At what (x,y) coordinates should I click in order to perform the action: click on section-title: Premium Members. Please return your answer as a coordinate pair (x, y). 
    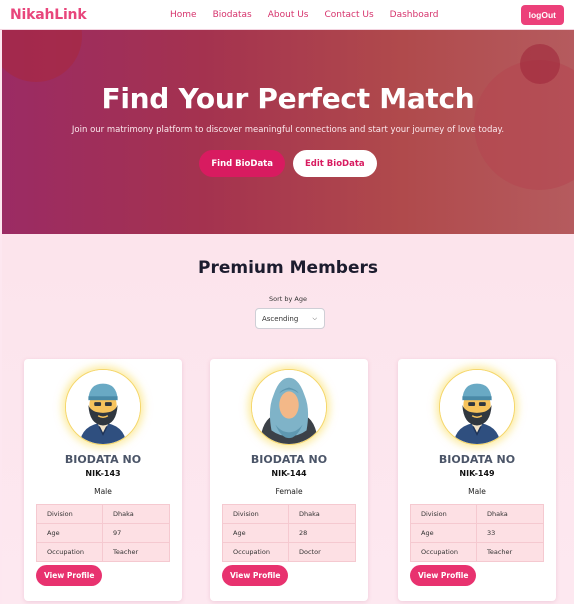
    Looking at the image, I should click on (287, 268).